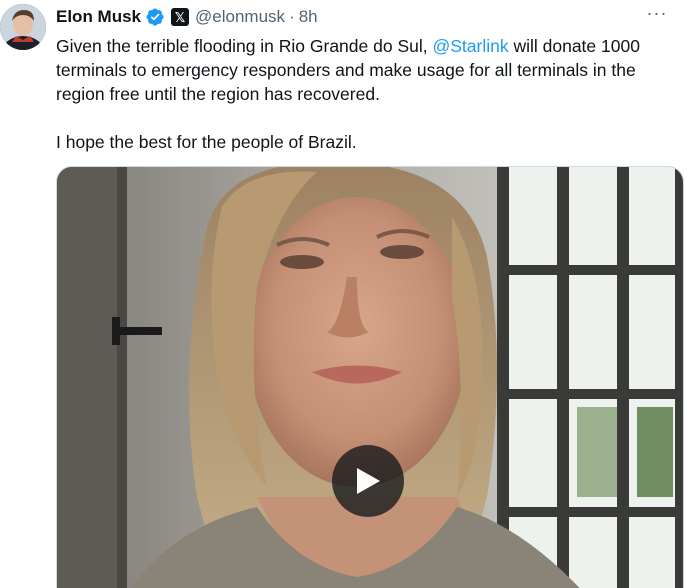  What do you see at coordinates (98, 17) in the screenshot?
I see `author-name: Elon Musk` at bounding box center [98, 17].